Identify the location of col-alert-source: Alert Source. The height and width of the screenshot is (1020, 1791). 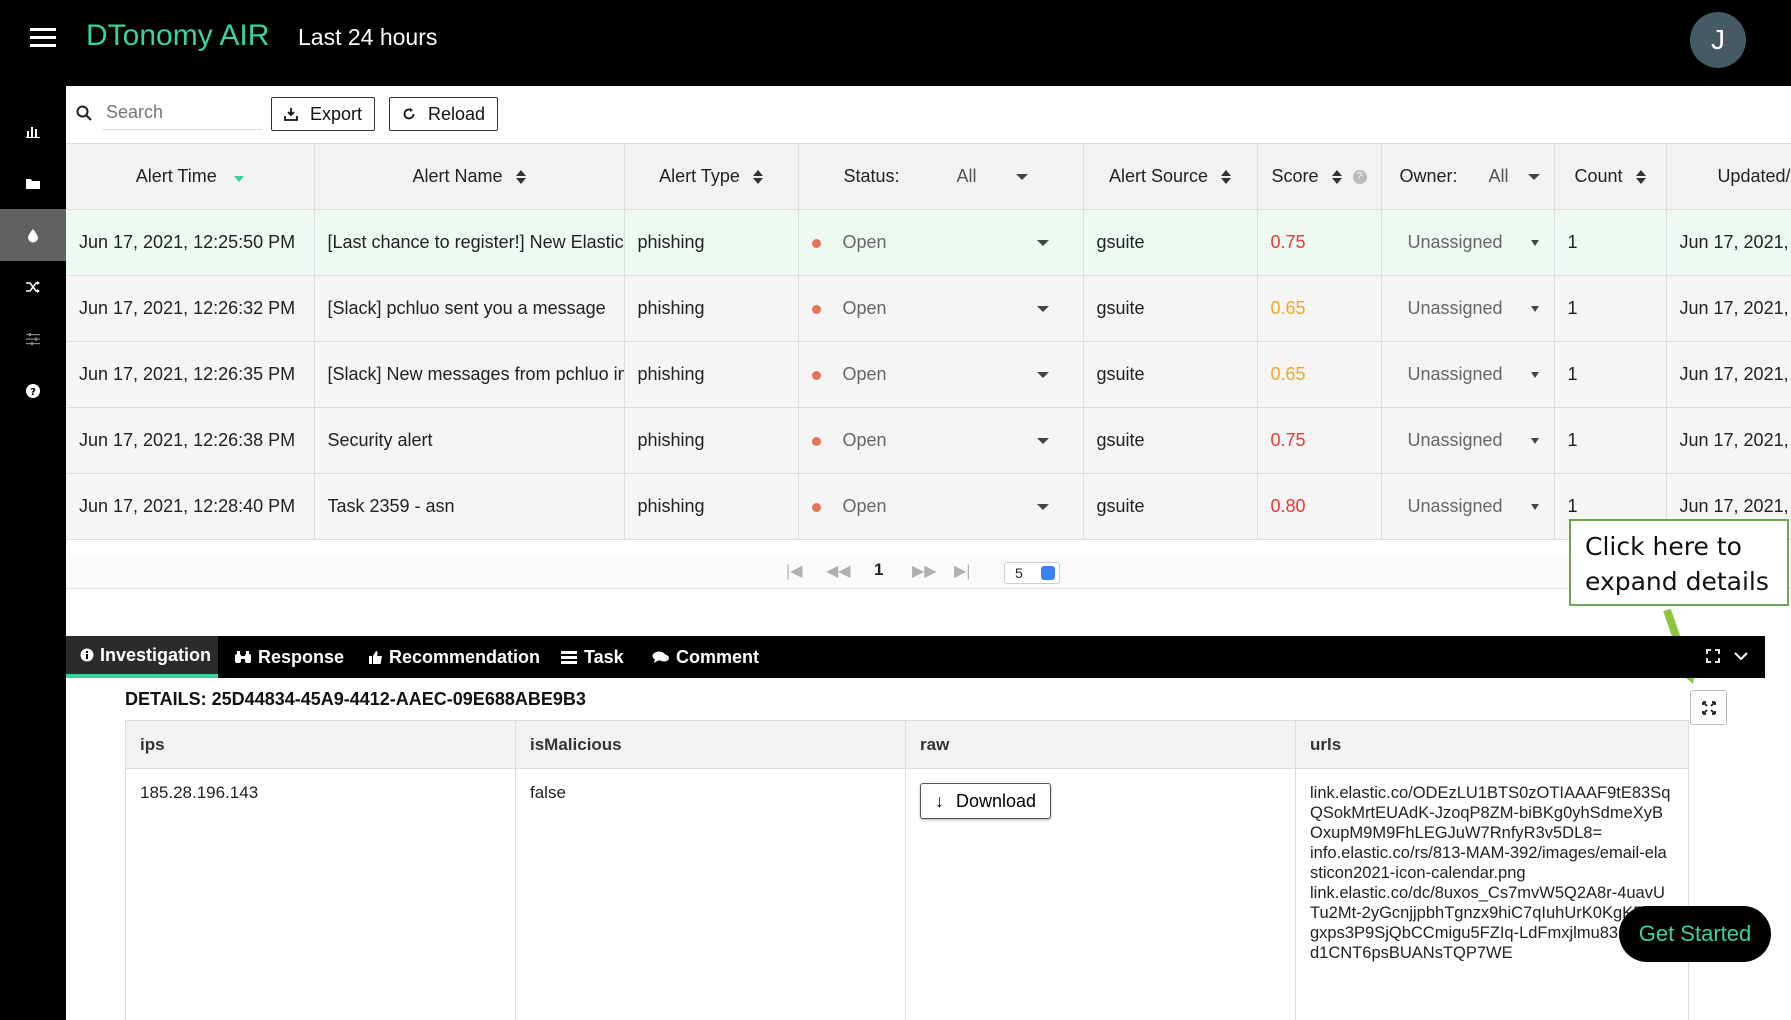
(1170, 176).